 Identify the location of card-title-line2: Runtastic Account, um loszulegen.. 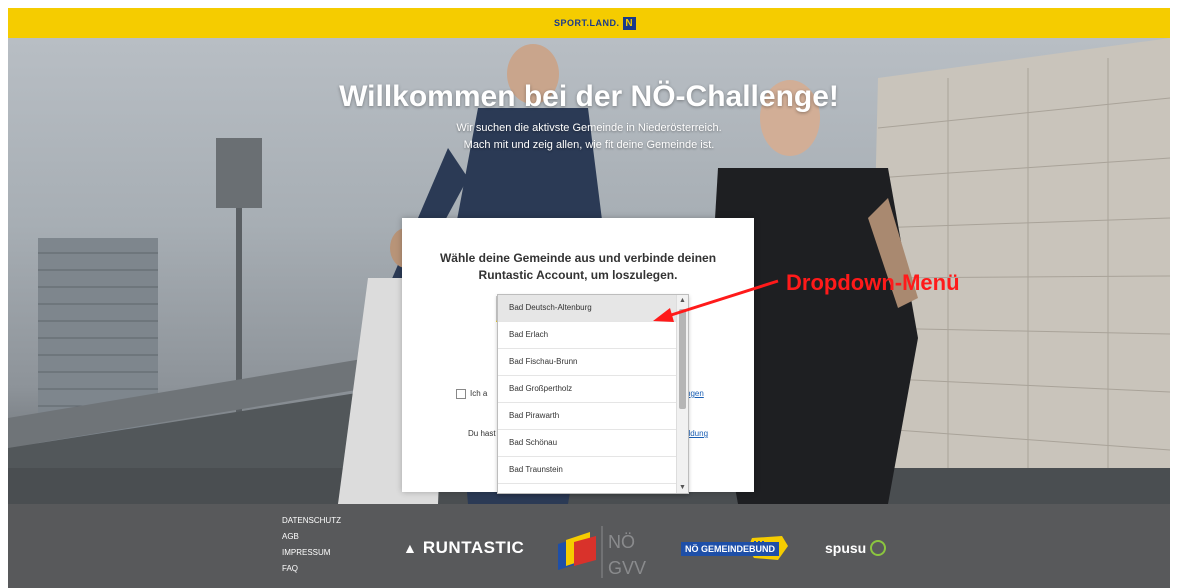
(578, 275).